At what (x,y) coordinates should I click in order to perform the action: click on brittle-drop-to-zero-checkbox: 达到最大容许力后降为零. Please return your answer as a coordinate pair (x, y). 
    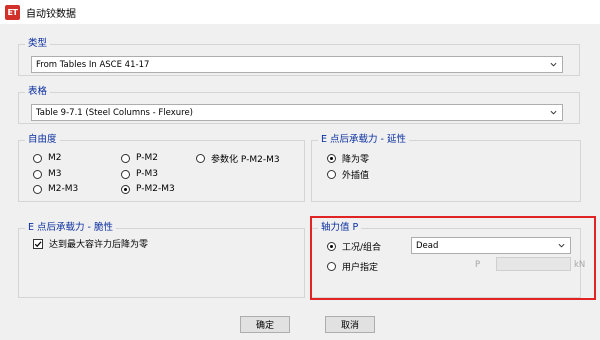
    Looking at the image, I should click on (90, 243).